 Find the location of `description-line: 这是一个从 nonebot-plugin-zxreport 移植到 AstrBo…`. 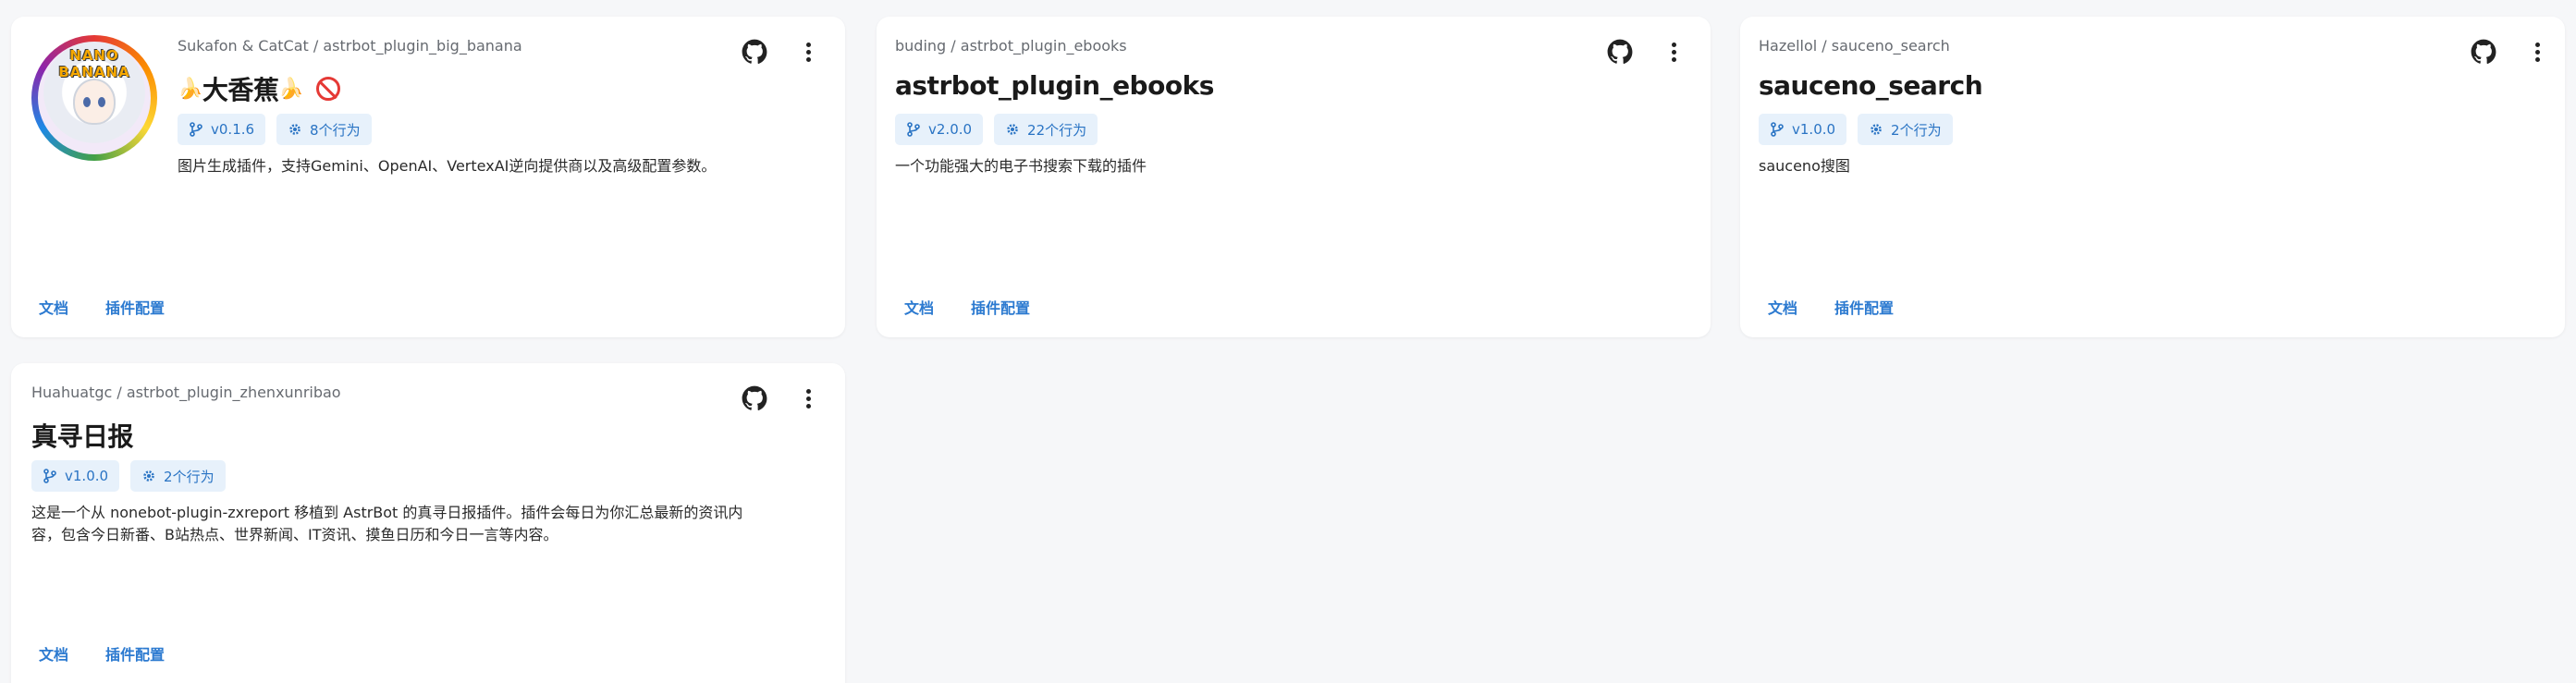

description-line: 这是一个从 nonebot-plugin-zxreport 移植到 AstrBo… is located at coordinates (387, 512).